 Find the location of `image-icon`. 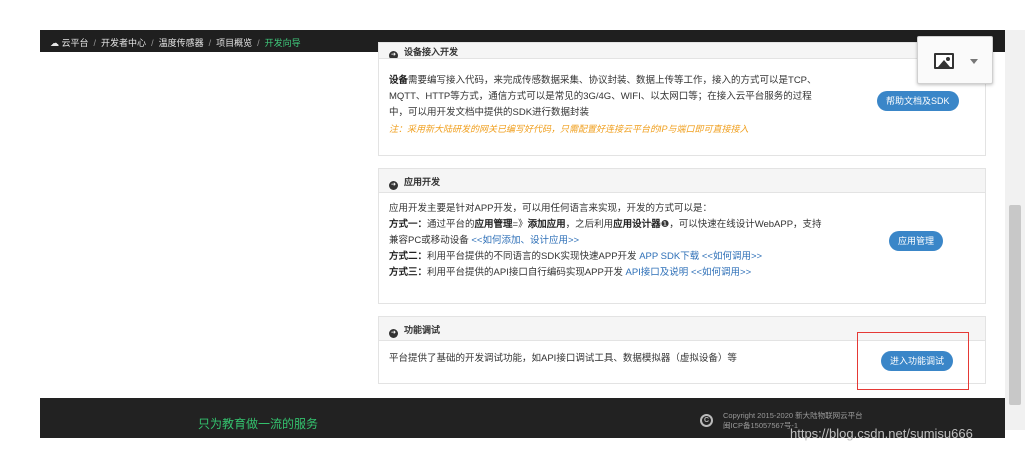

image-icon is located at coordinates (944, 61).